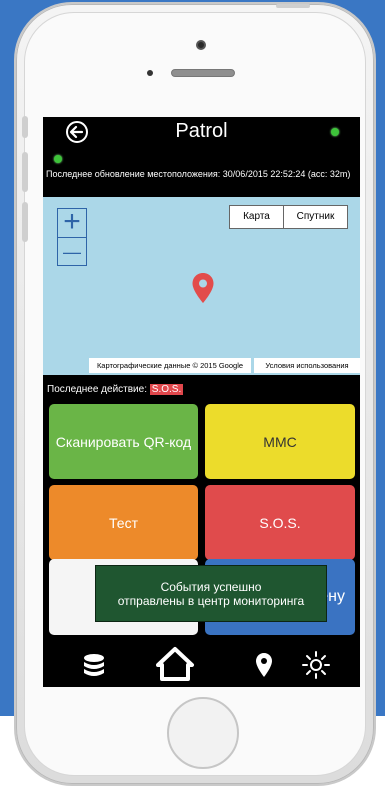 Image resolution: width=385 pixels, height=791 pixels. I want to click on brightness-icon, so click(316, 665).